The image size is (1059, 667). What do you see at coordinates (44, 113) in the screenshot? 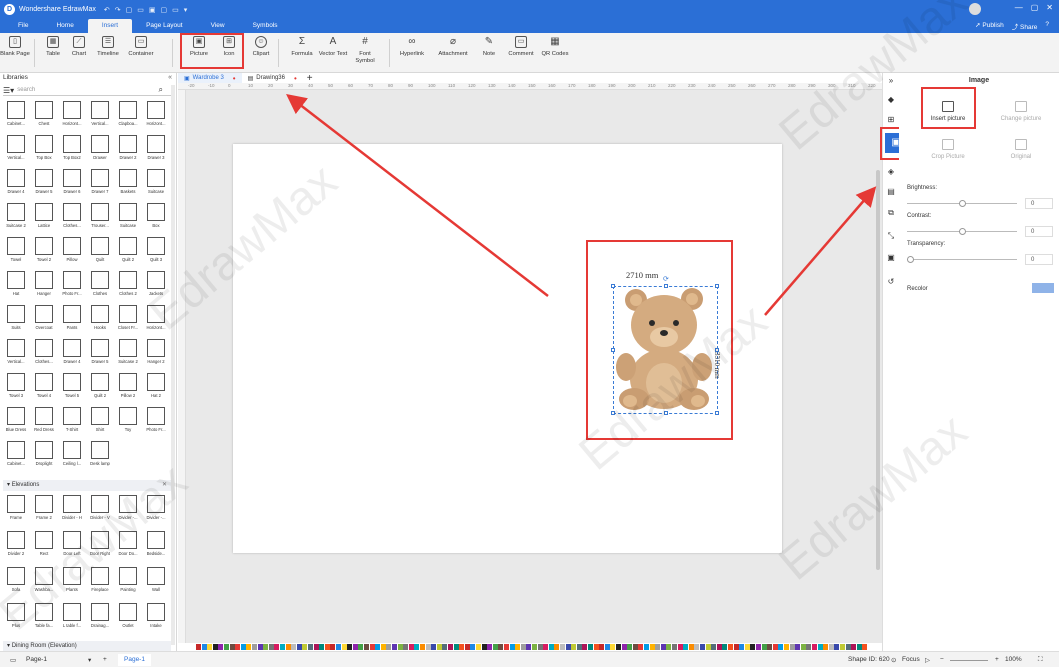
I see `library-shape: Chest` at bounding box center [44, 113].